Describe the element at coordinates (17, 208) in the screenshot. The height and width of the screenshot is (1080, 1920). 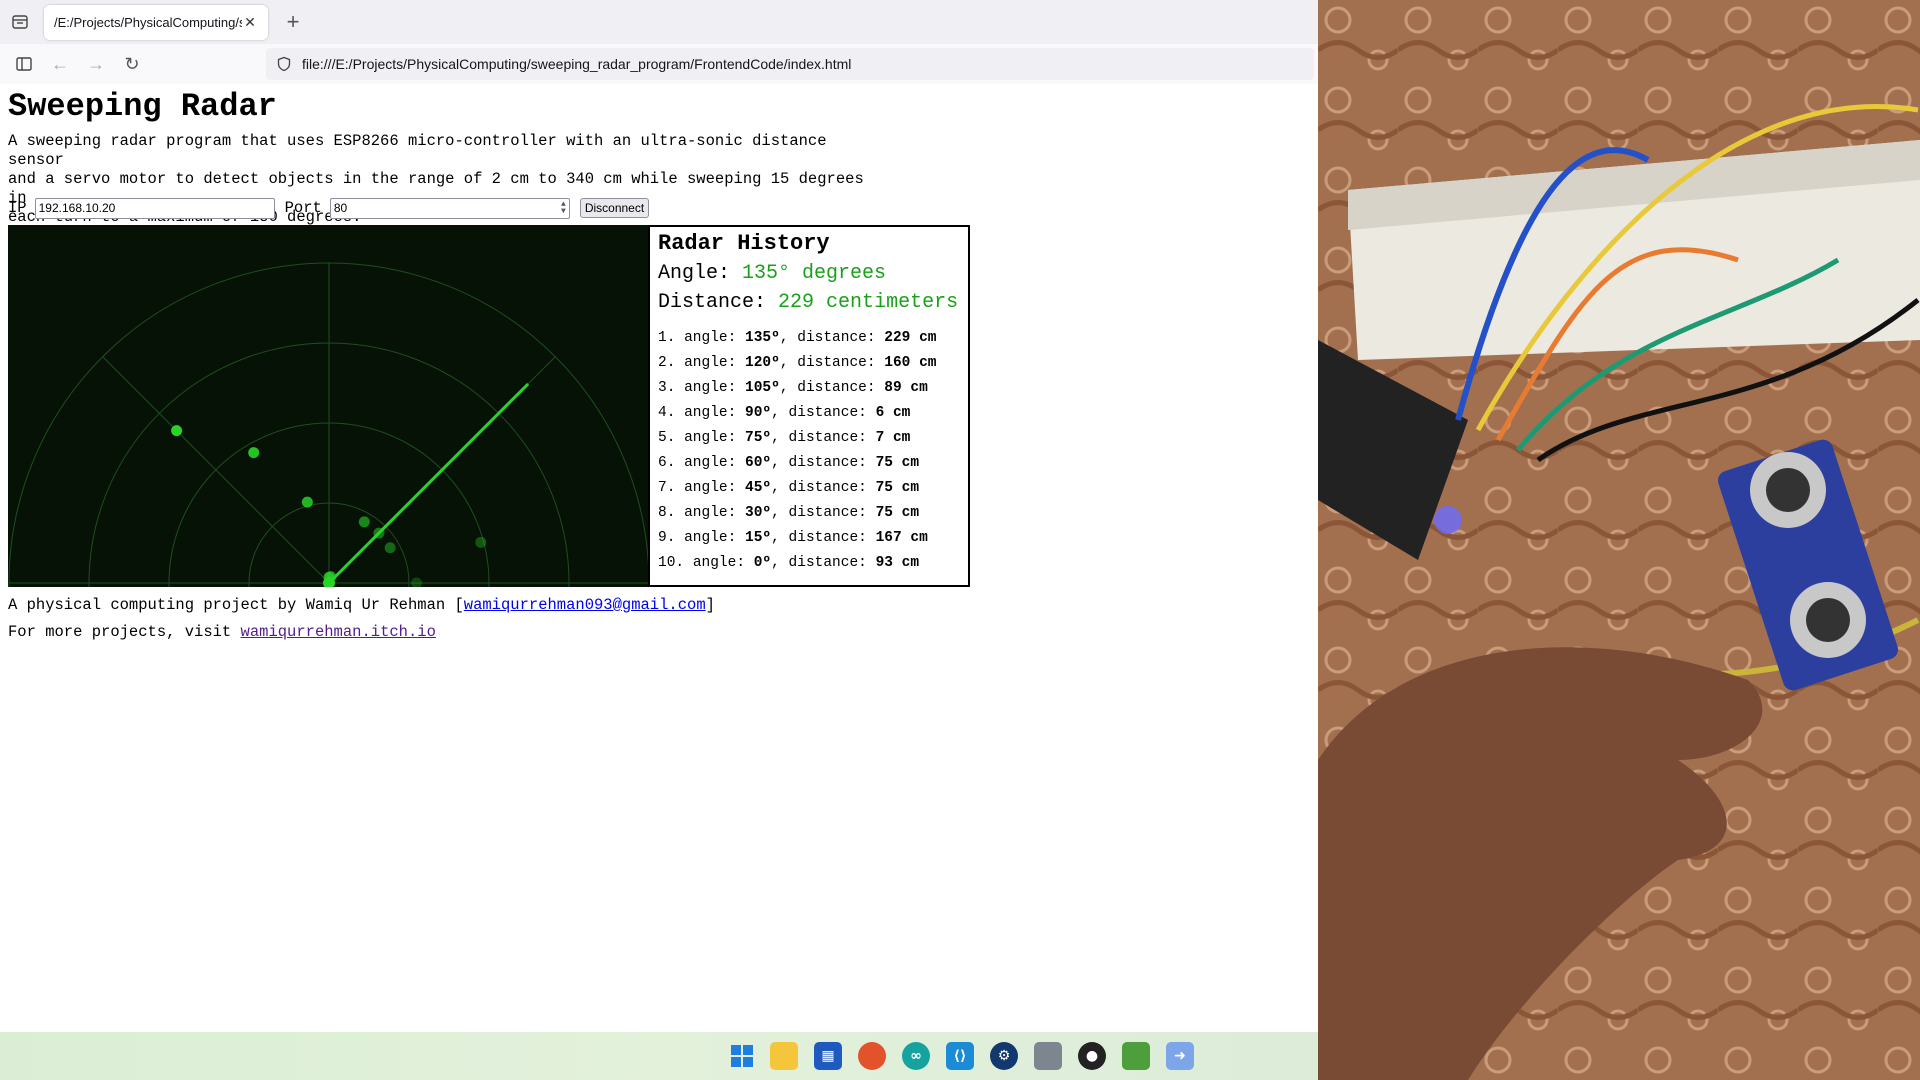
I see `ip-label: IP` at that location.